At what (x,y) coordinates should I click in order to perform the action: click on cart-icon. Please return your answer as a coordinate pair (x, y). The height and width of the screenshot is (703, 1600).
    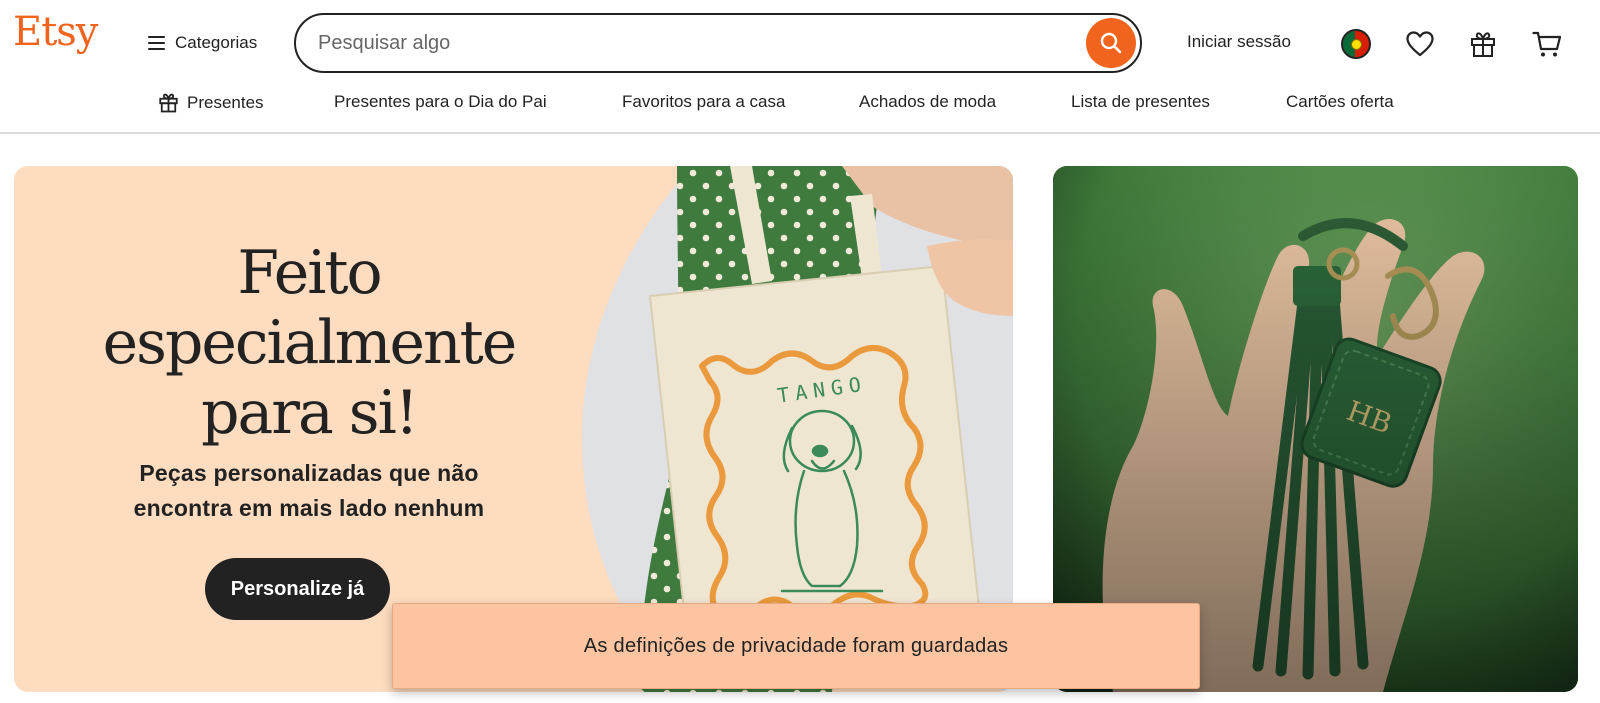
    Looking at the image, I should click on (1547, 44).